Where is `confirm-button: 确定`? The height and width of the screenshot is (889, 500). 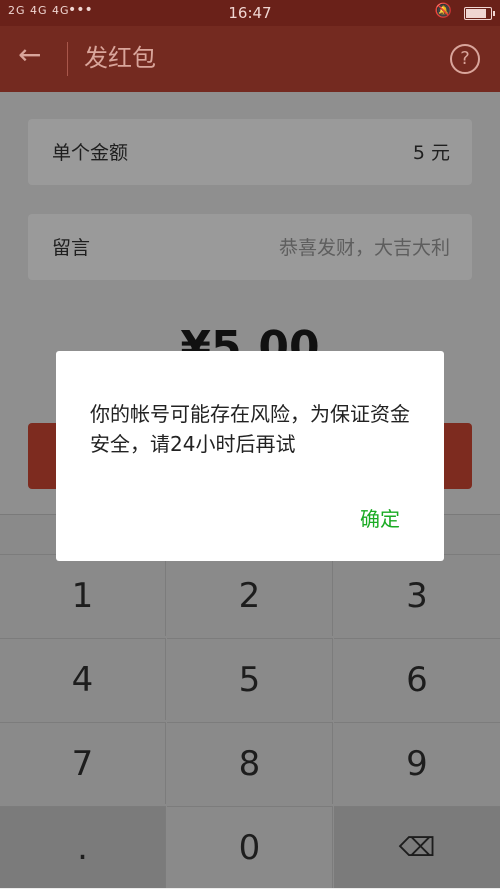 confirm-button: 确定 is located at coordinates (380, 517).